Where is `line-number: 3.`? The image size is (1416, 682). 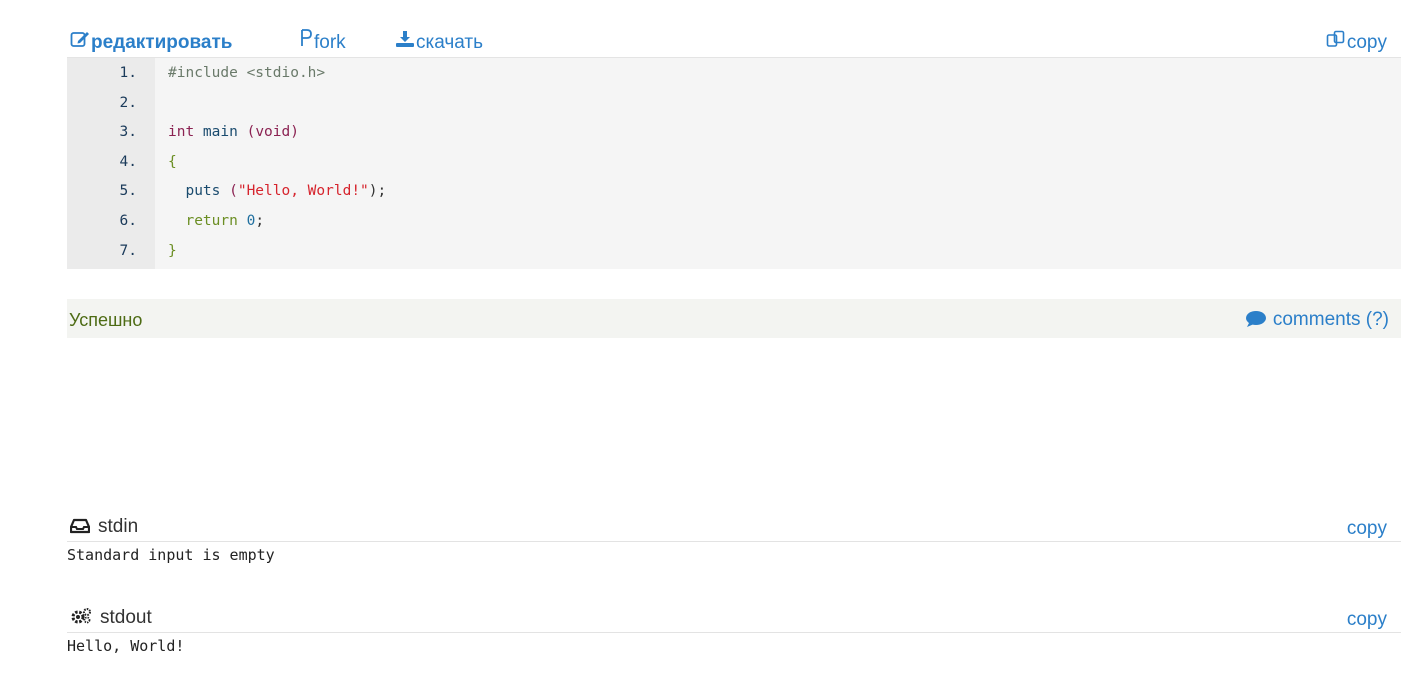
line-number: 3. is located at coordinates (128, 132).